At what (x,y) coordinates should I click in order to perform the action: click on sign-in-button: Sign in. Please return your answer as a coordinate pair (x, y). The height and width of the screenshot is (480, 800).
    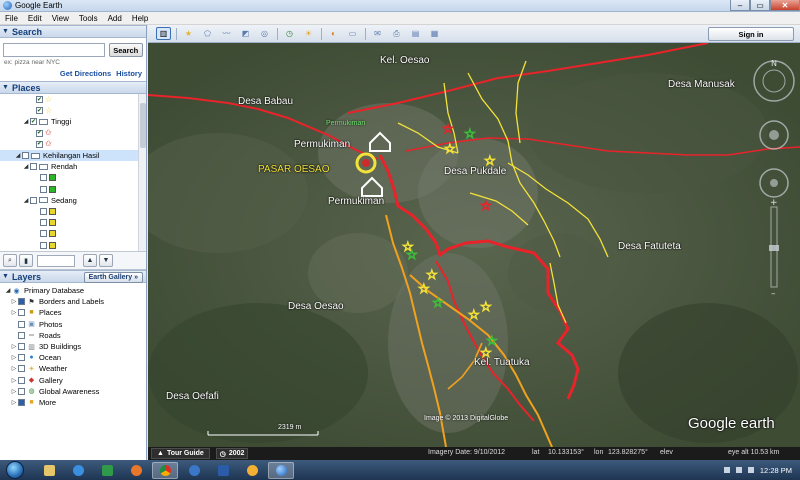
    Looking at the image, I should click on (751, 34).